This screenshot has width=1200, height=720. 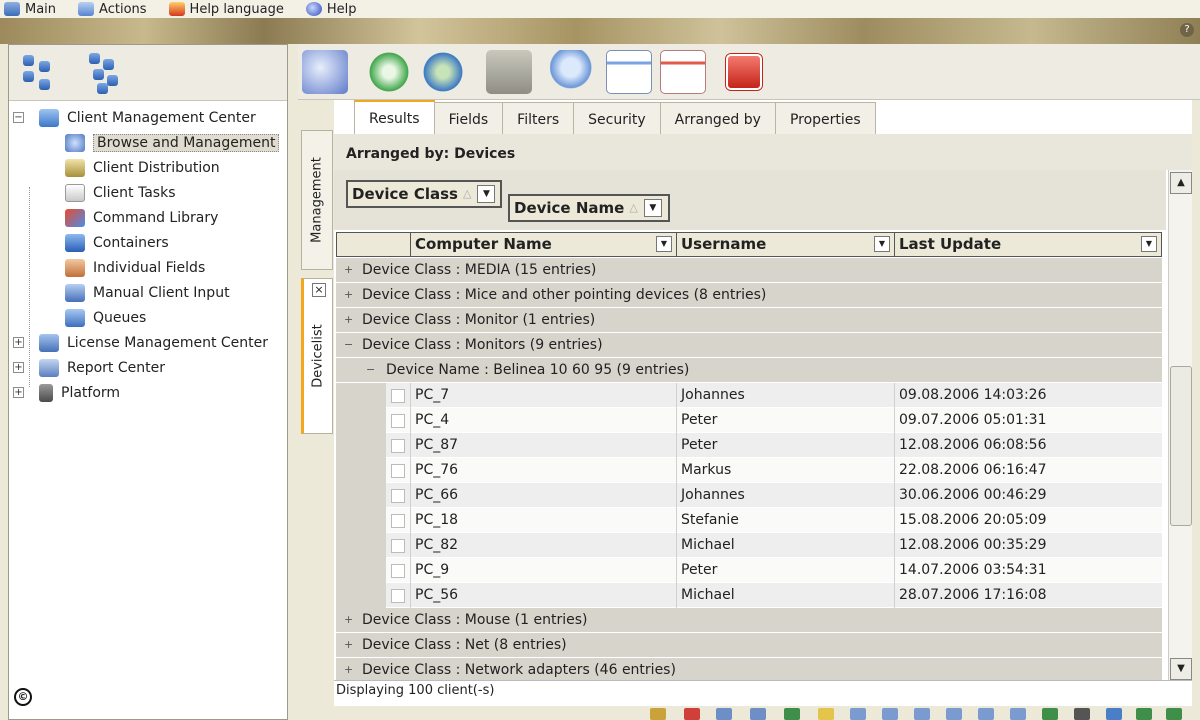 What do you see at coordinates (749, 570) in the screenshot?
I see `table-row: PC_9 Peter 14.07.2006 03:54:31` at bounding box center [749, 570].